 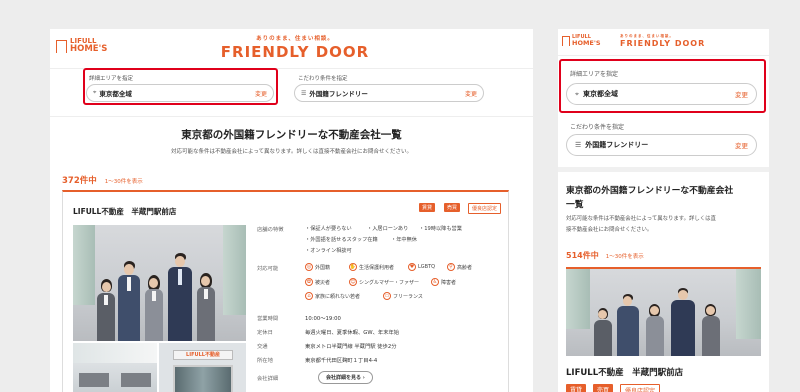 What do you see at coordinates (268, 269) in the screenshot?
I see `support-label: 対応可能` at bounding box center [268, 269].